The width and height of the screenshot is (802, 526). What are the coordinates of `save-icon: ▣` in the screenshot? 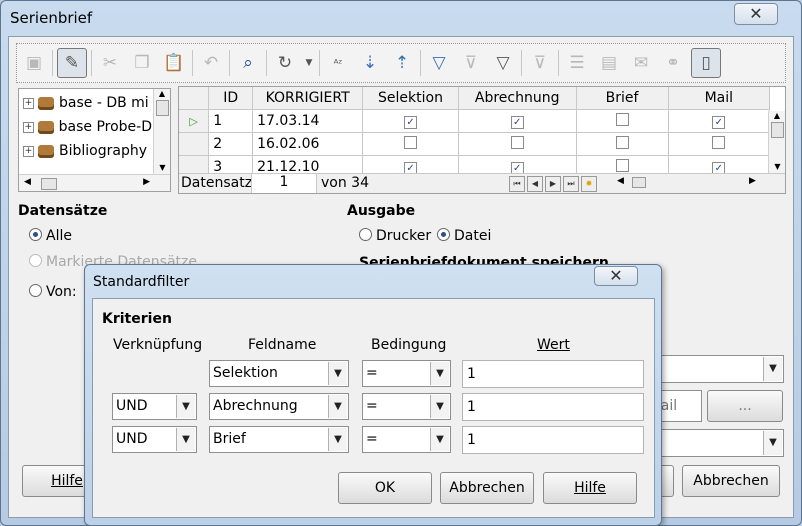 It's located at (34, 63).